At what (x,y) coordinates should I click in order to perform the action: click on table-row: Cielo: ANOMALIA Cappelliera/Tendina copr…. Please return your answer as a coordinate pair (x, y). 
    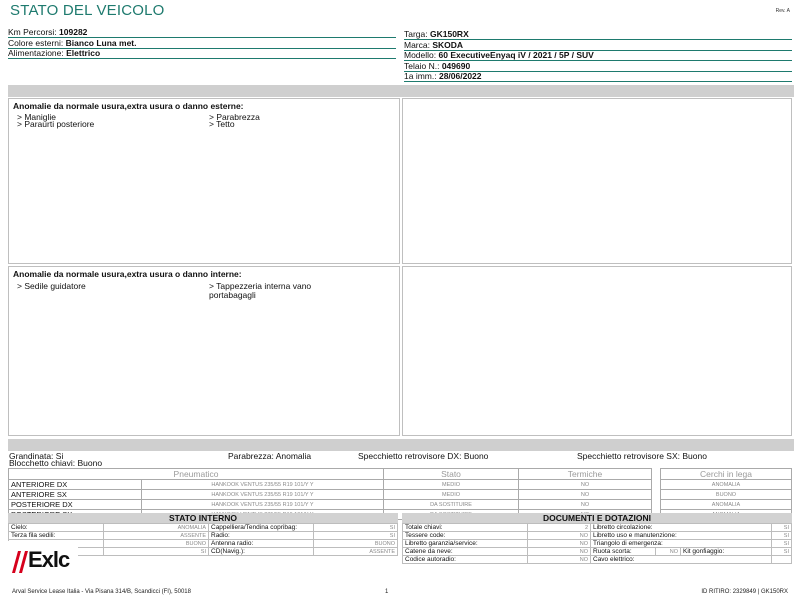
    Looking at the image, I should click on (203, 527).